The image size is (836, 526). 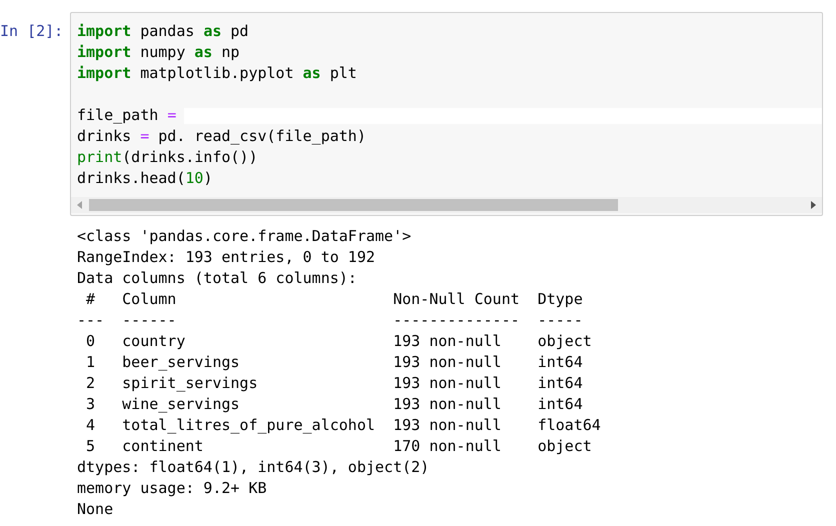 What do you see at coordinates (244, 236) in the screenshot?
I see `output-line: <class 'pandas.core.frame.DataFrame'>` at bounding box center [244, 236].